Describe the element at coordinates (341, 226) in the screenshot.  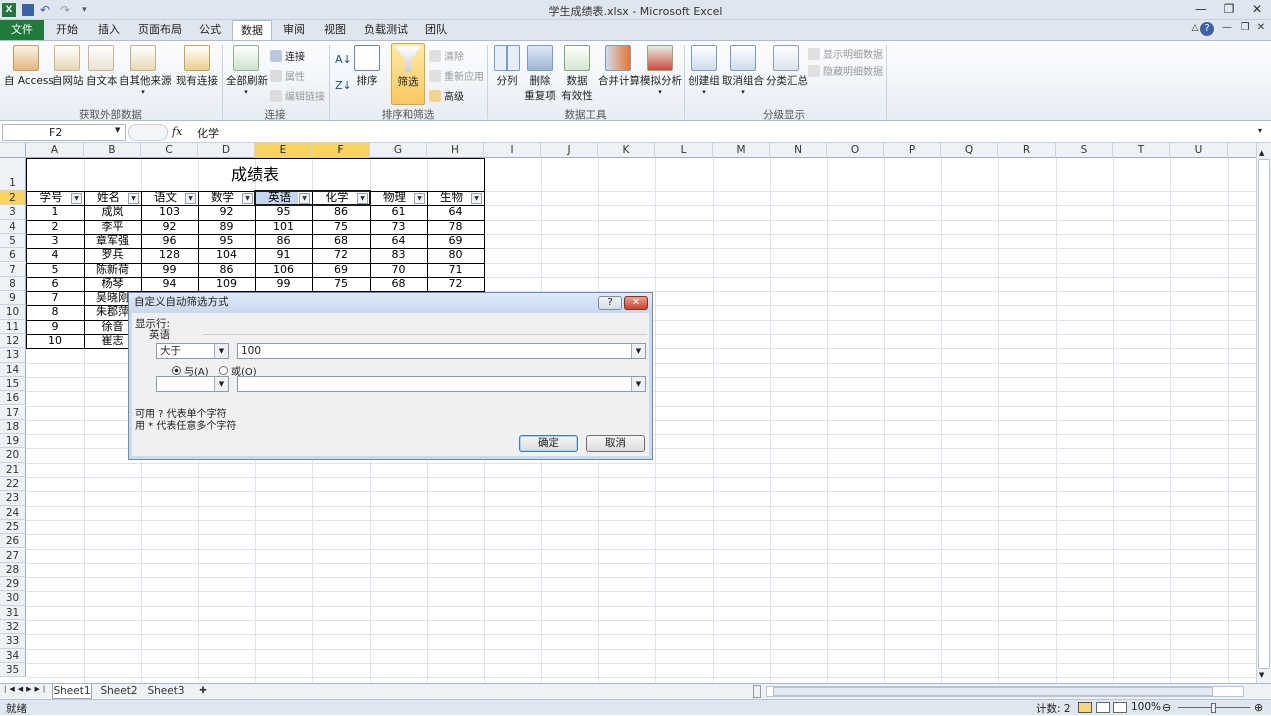
I see `table-cell: 75` at that location.